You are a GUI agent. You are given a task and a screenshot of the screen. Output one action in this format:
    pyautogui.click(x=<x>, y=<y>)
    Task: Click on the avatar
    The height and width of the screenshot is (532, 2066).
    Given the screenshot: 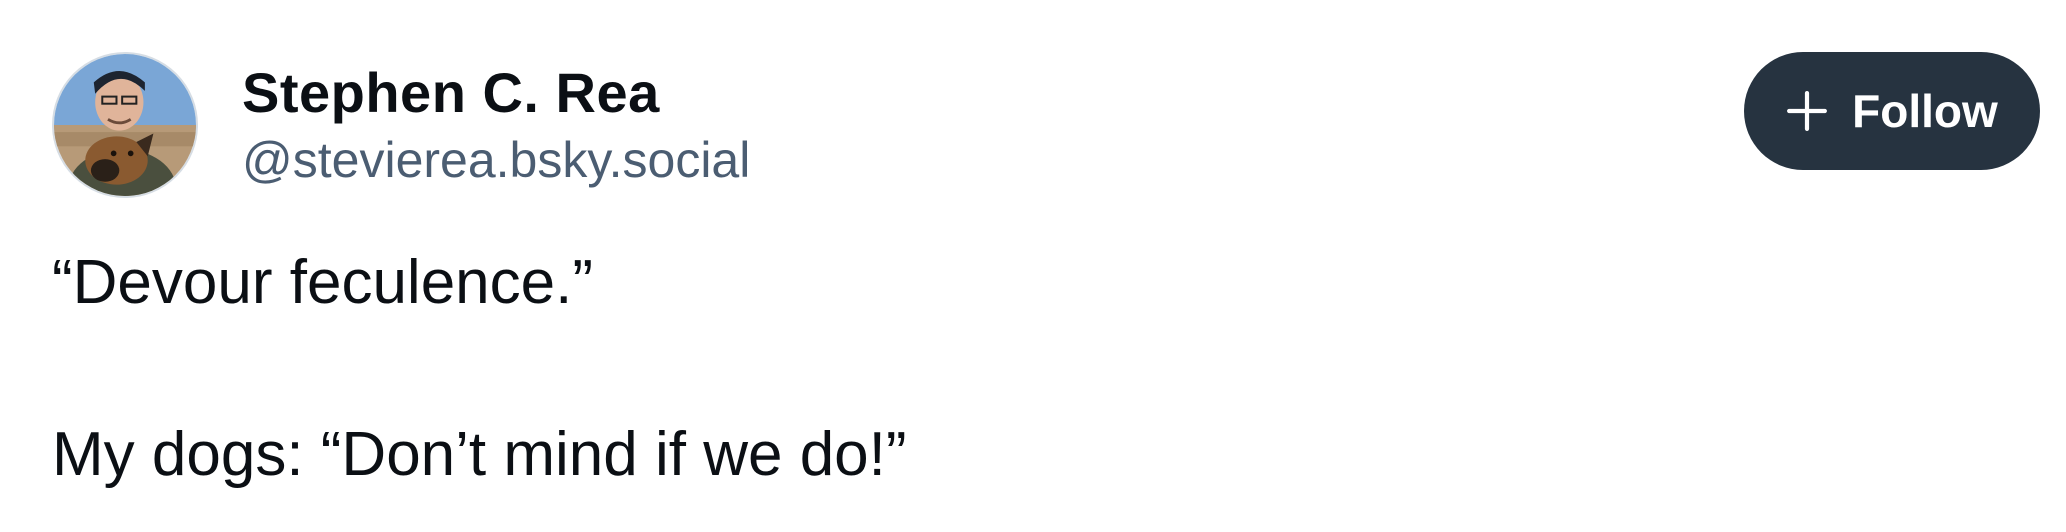 What is the action you would take?
    pyautogui.click(x=125, y=125)
    